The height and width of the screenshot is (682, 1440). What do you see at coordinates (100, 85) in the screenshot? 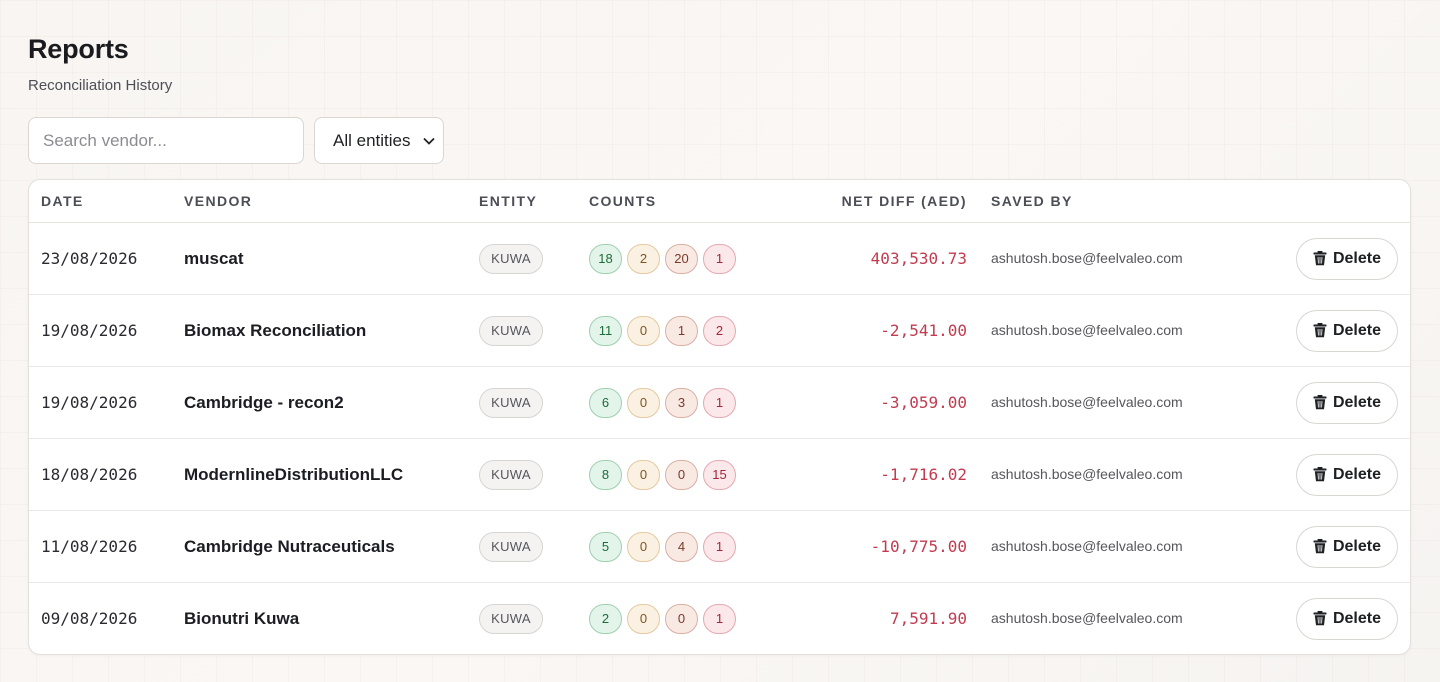
I see `page-subtitle: Reconciliation History` at bounding box center [100, 85].